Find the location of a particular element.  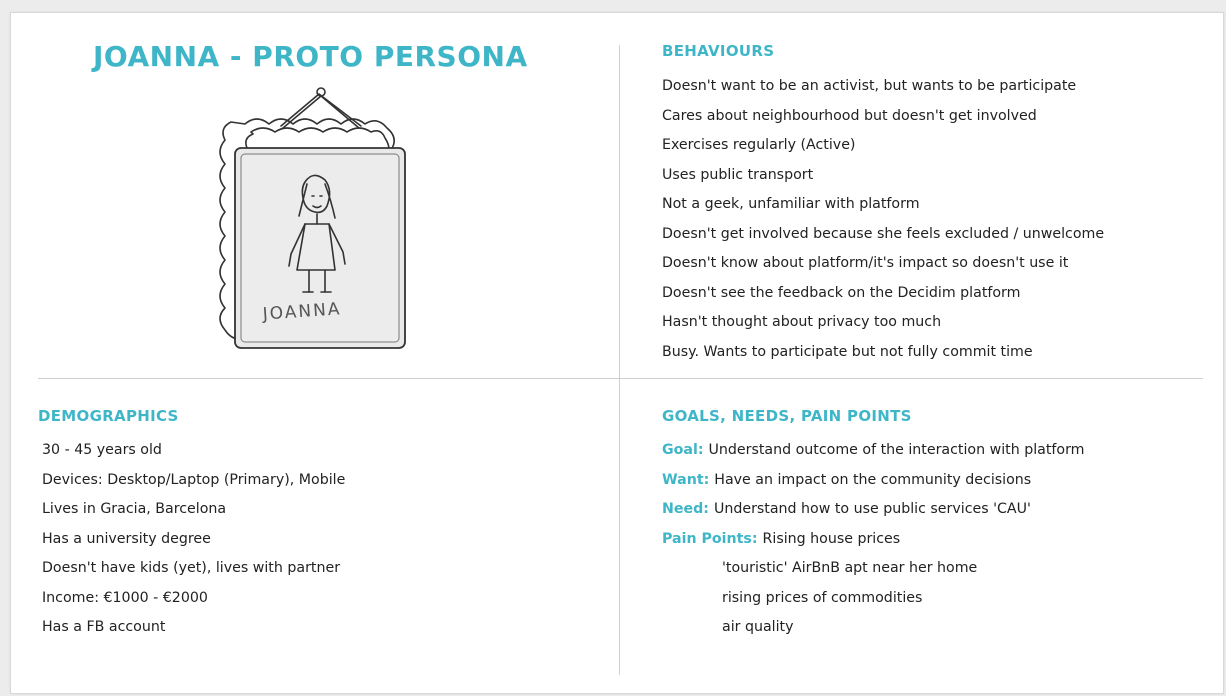

goals-heading: GOALS, NEEDS, PAIN POINTS is located at coordinates (787, 416).